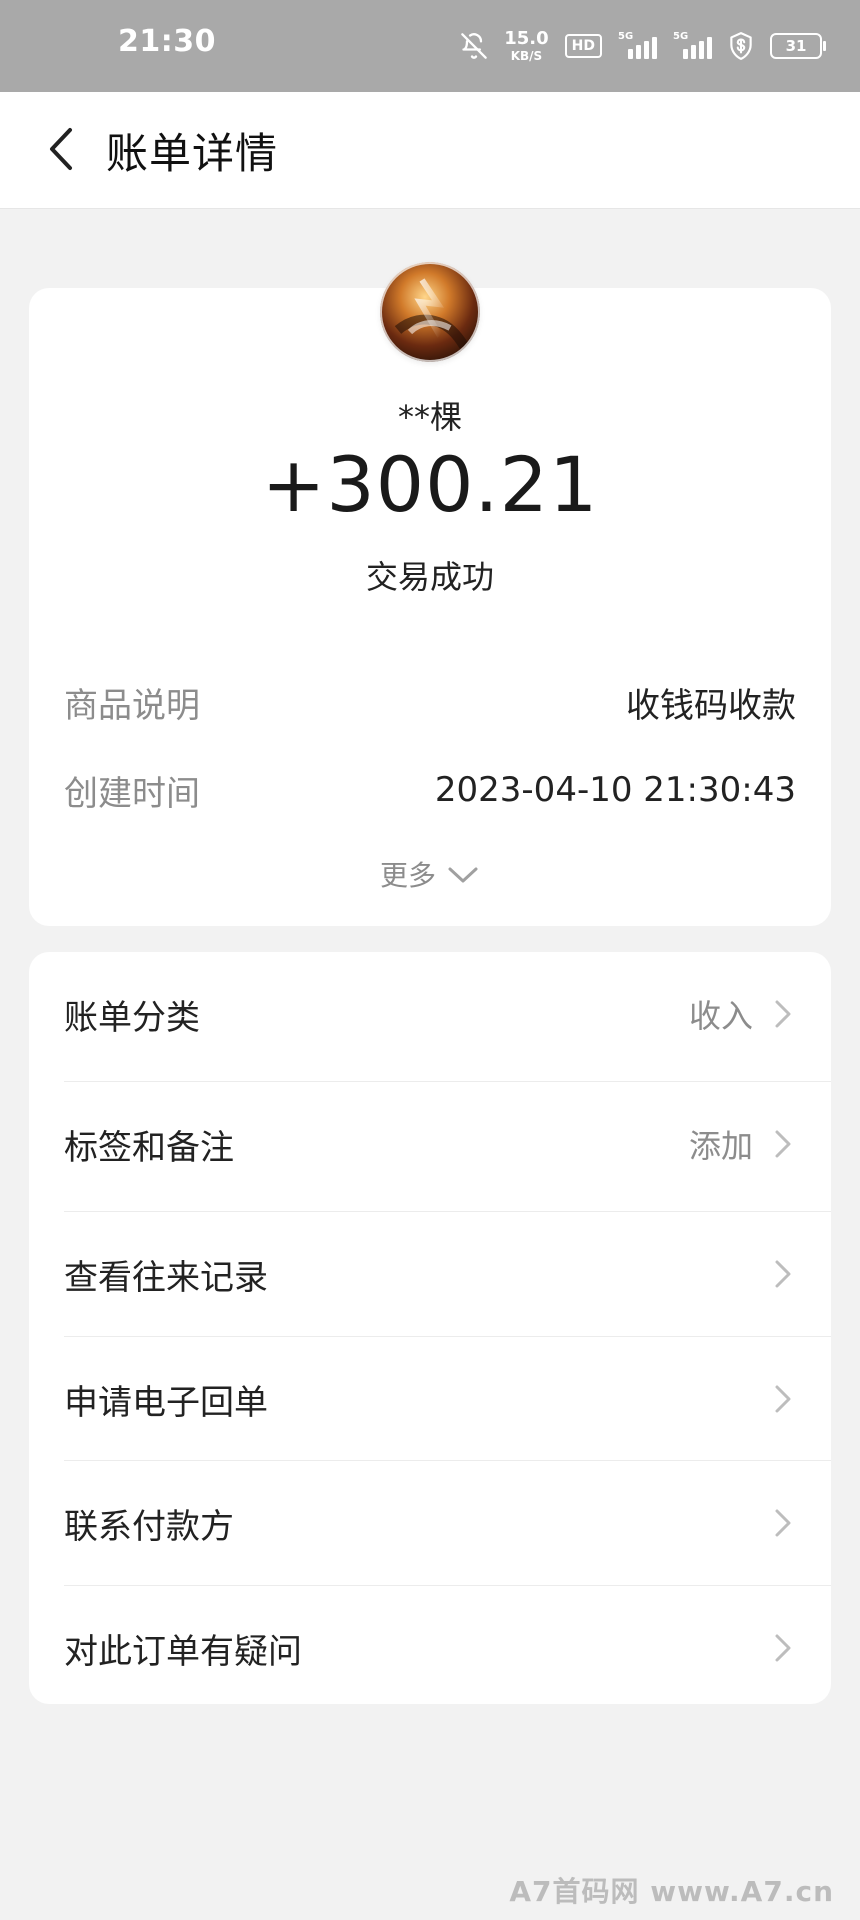 The height and width of the screenshot is (1920, 860). Describe the element at coordinates (192, 153) in the screenshot. I see `page-title: 账单详情` at that location.